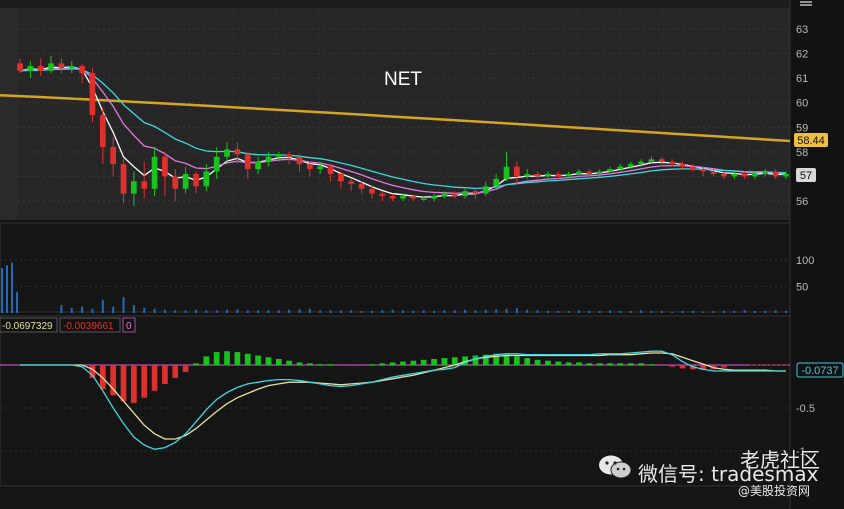  I want to click on price-tick-label: 63, so click(802, 30).